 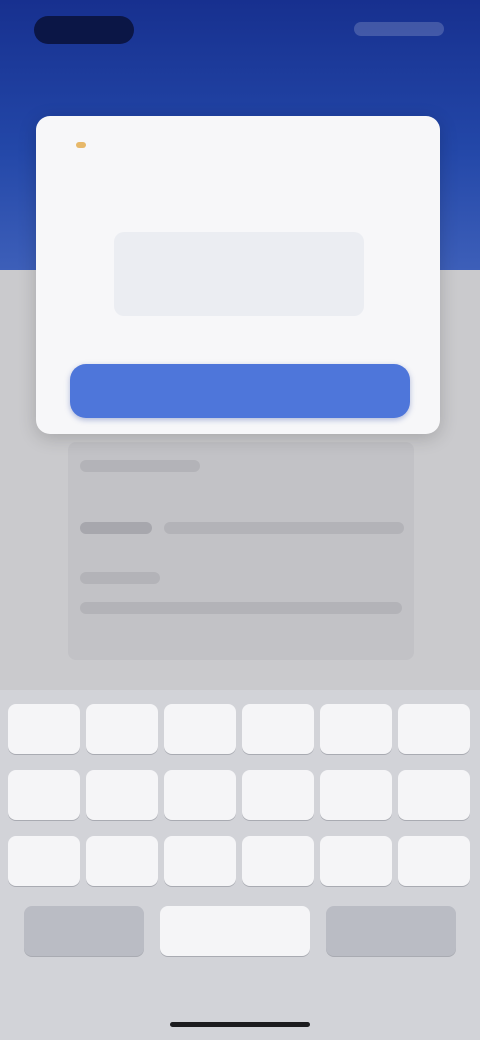 I want to click on status-bar-icons, so click(x=399, y=29).